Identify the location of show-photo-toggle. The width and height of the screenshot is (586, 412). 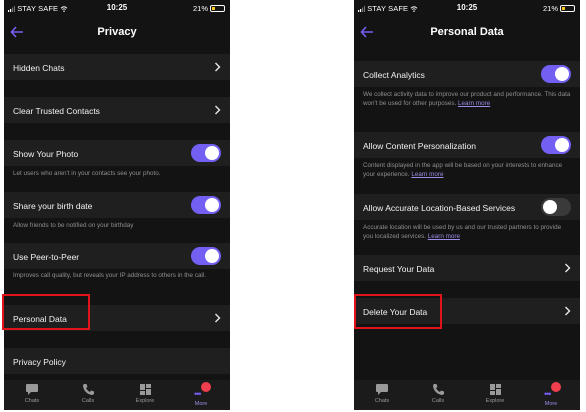
(206, 153).